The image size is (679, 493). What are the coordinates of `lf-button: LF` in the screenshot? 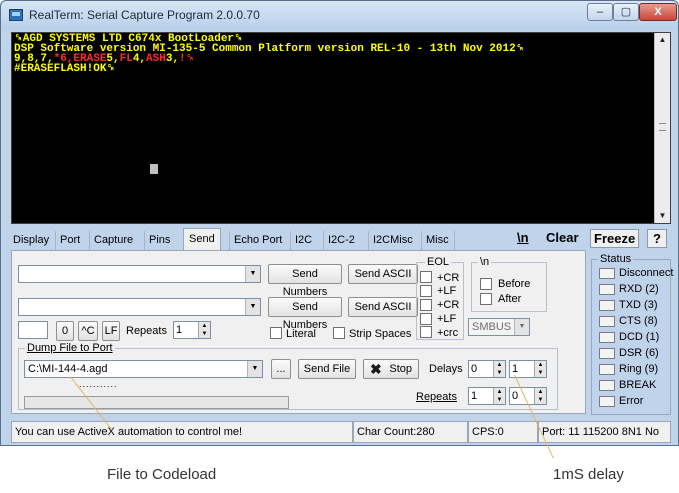 It's located at (111, 331).